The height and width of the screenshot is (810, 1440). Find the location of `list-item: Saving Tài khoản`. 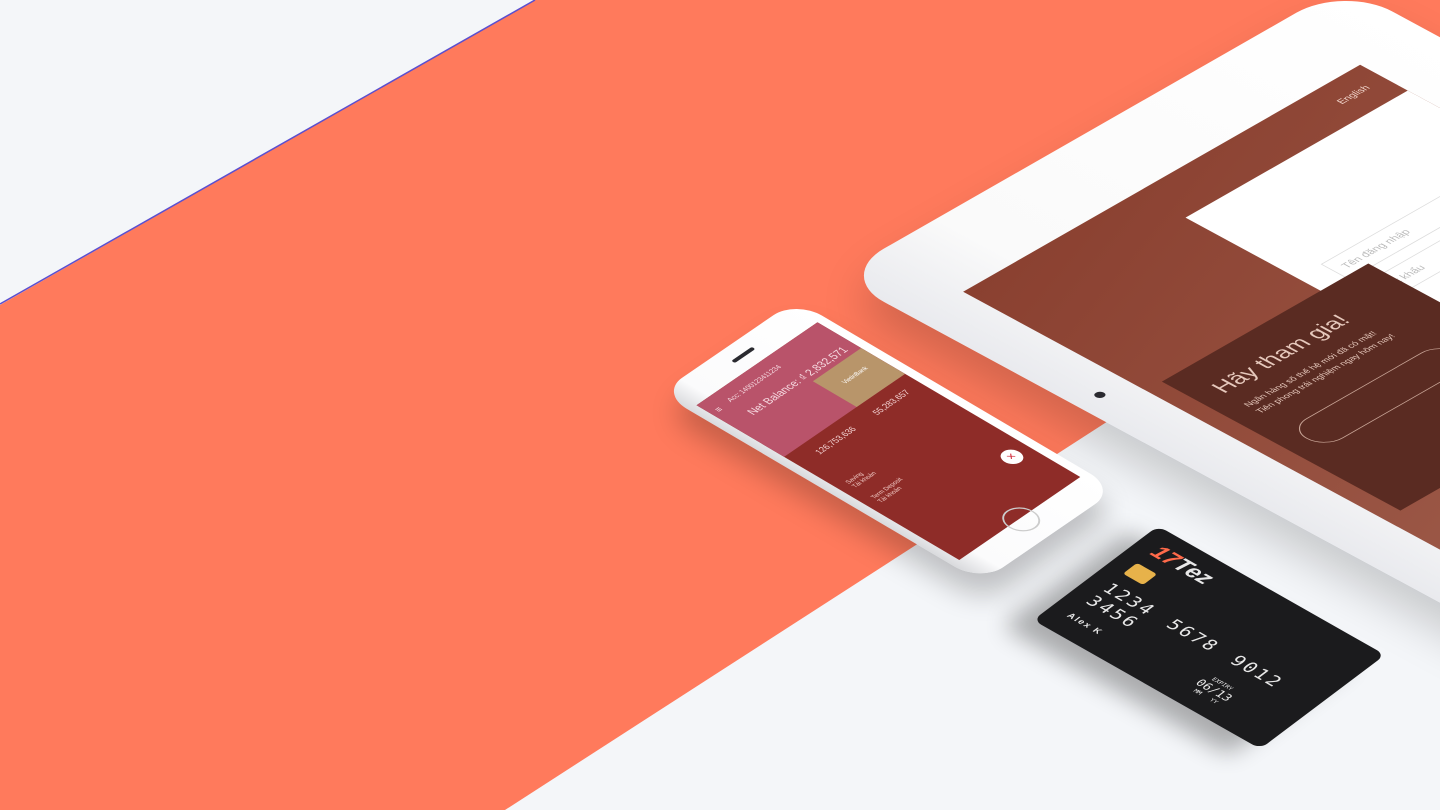

list-item: Saving Tài khoản is located at coordinates (861, 477).